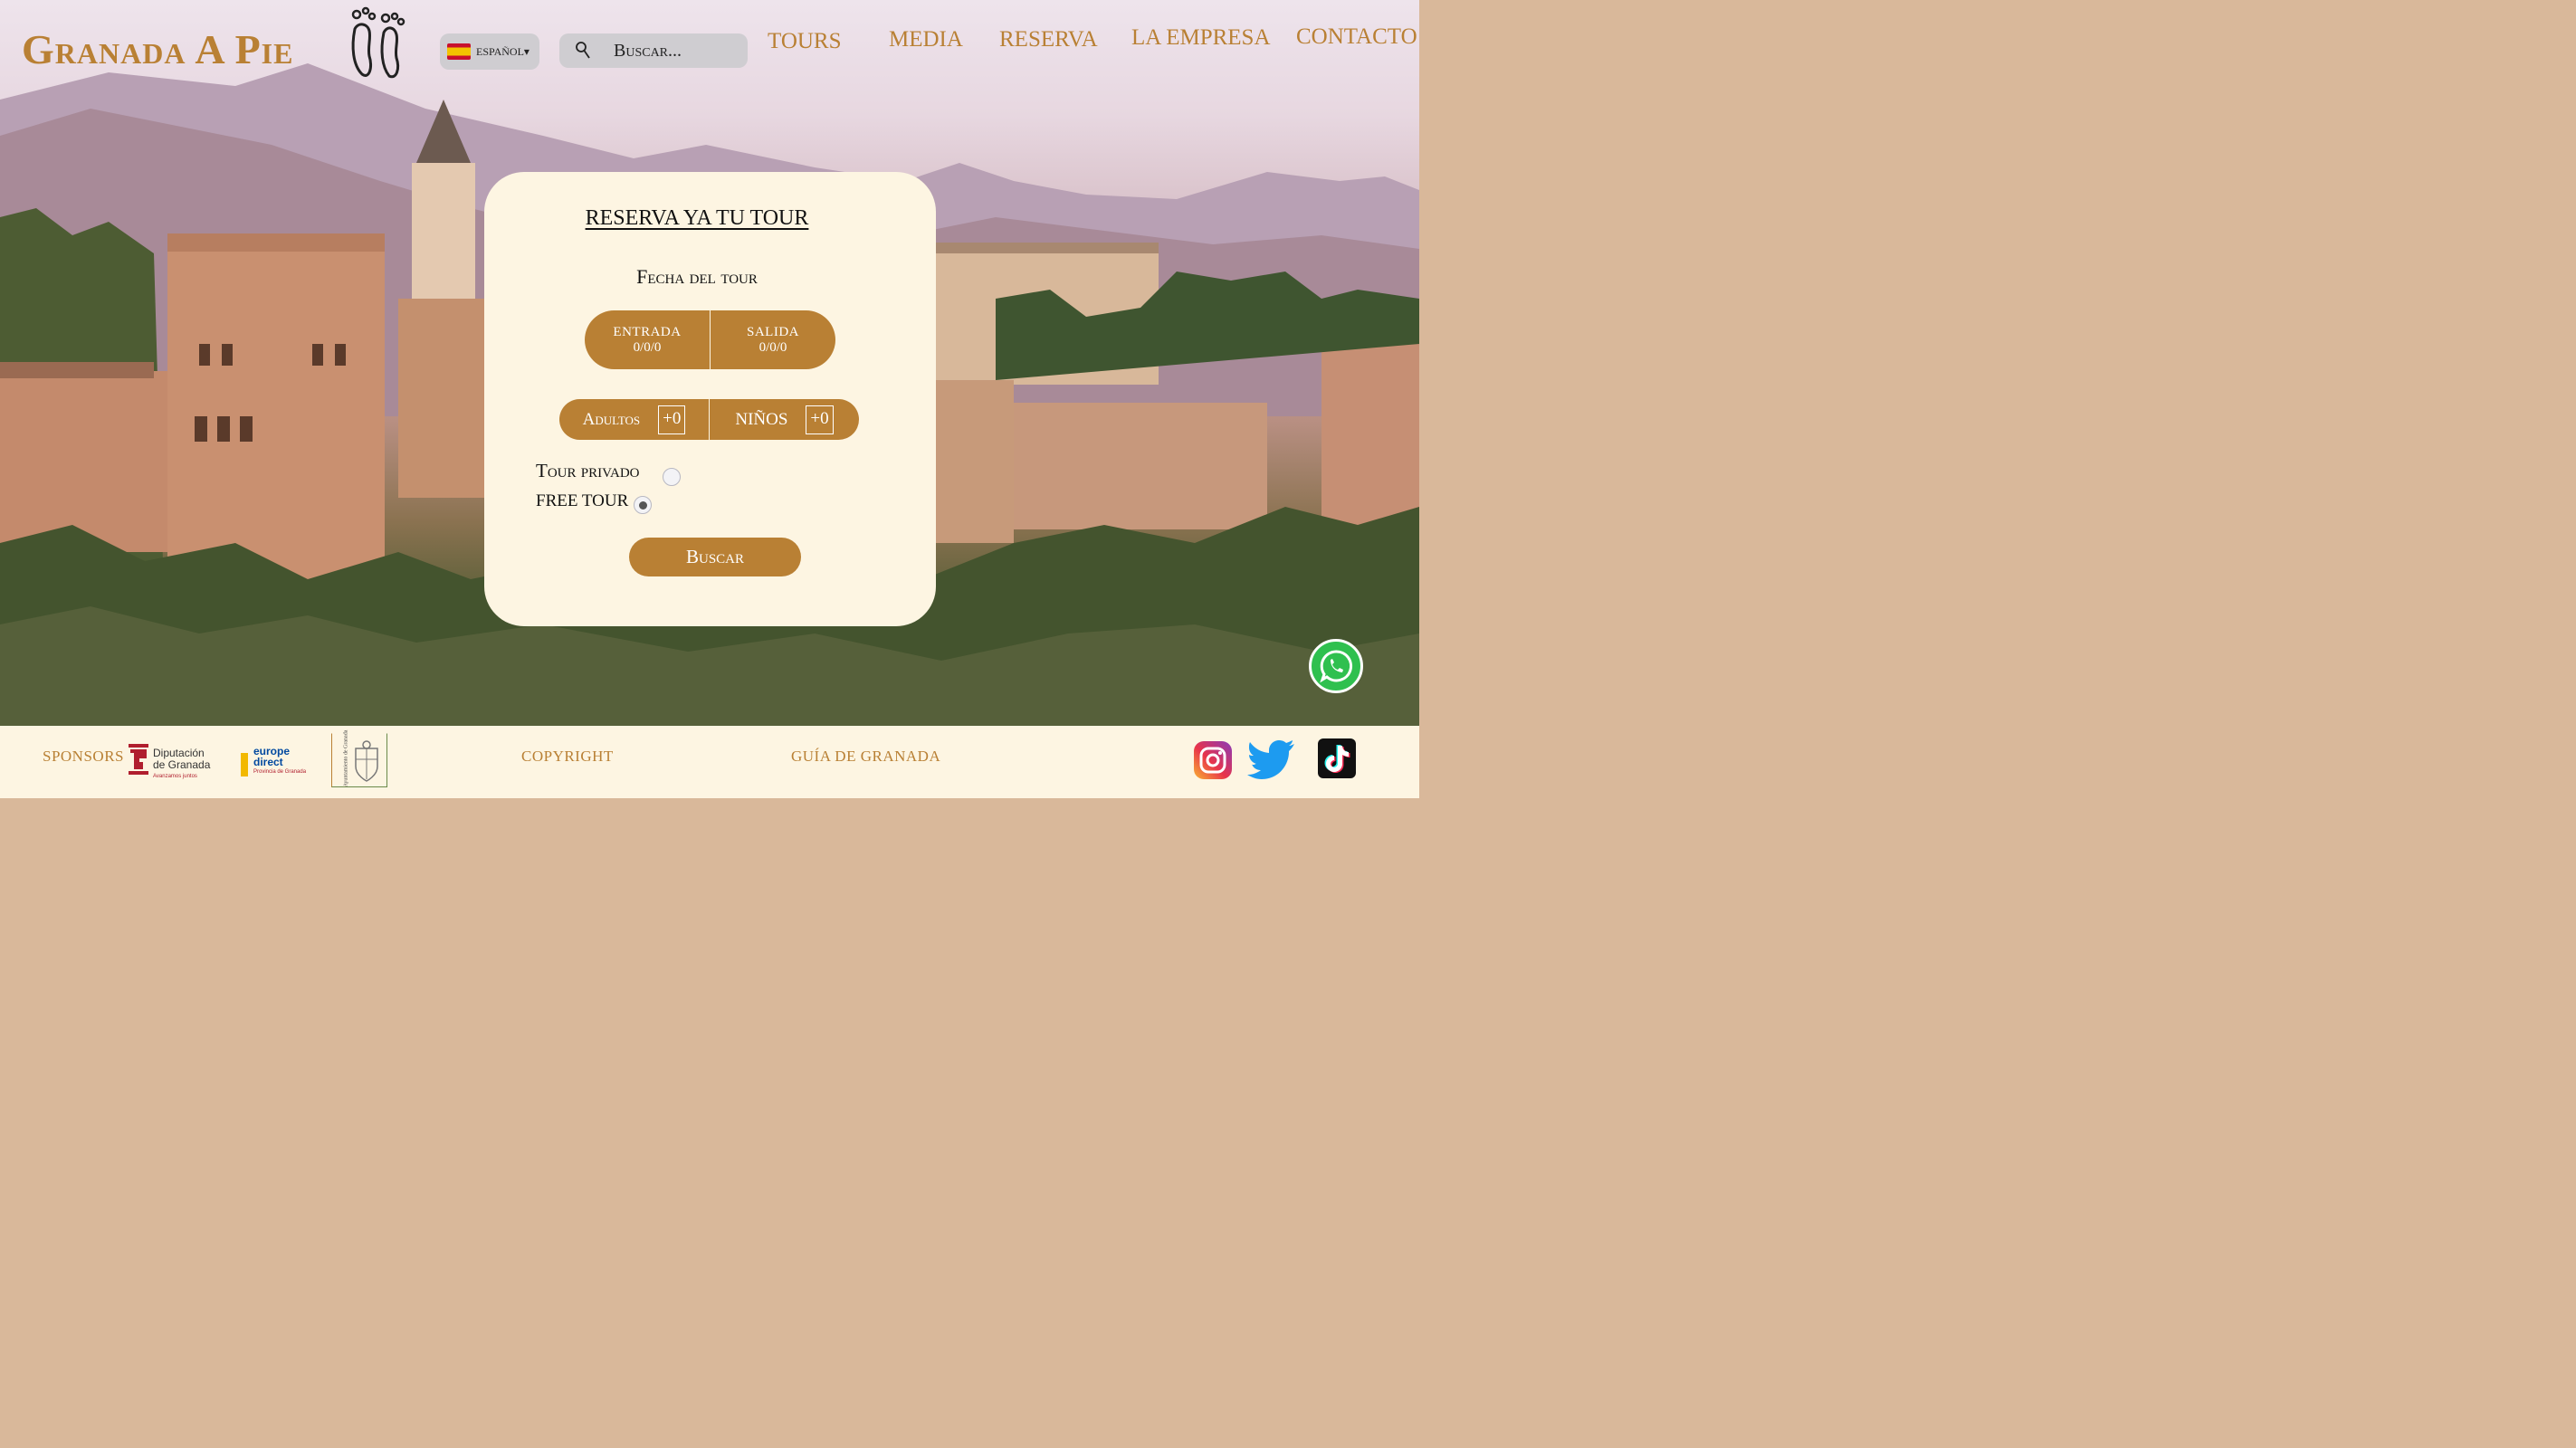 The height and width of the screenshot is (1448, 2576). What do you see at coordinates (1213, 760) in the screenshot?
I see `instagram-icon` at bounding box center [1213, 760].